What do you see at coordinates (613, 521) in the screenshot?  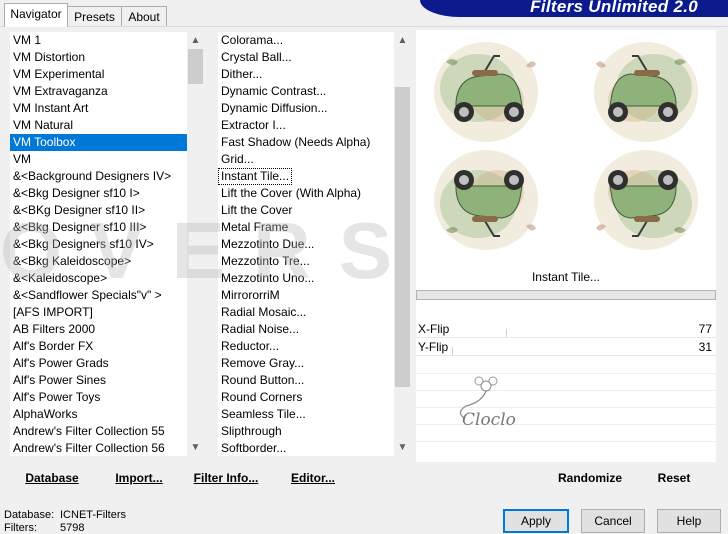 I see `cancel-button: Cancel` at bounding box center [613, 521].